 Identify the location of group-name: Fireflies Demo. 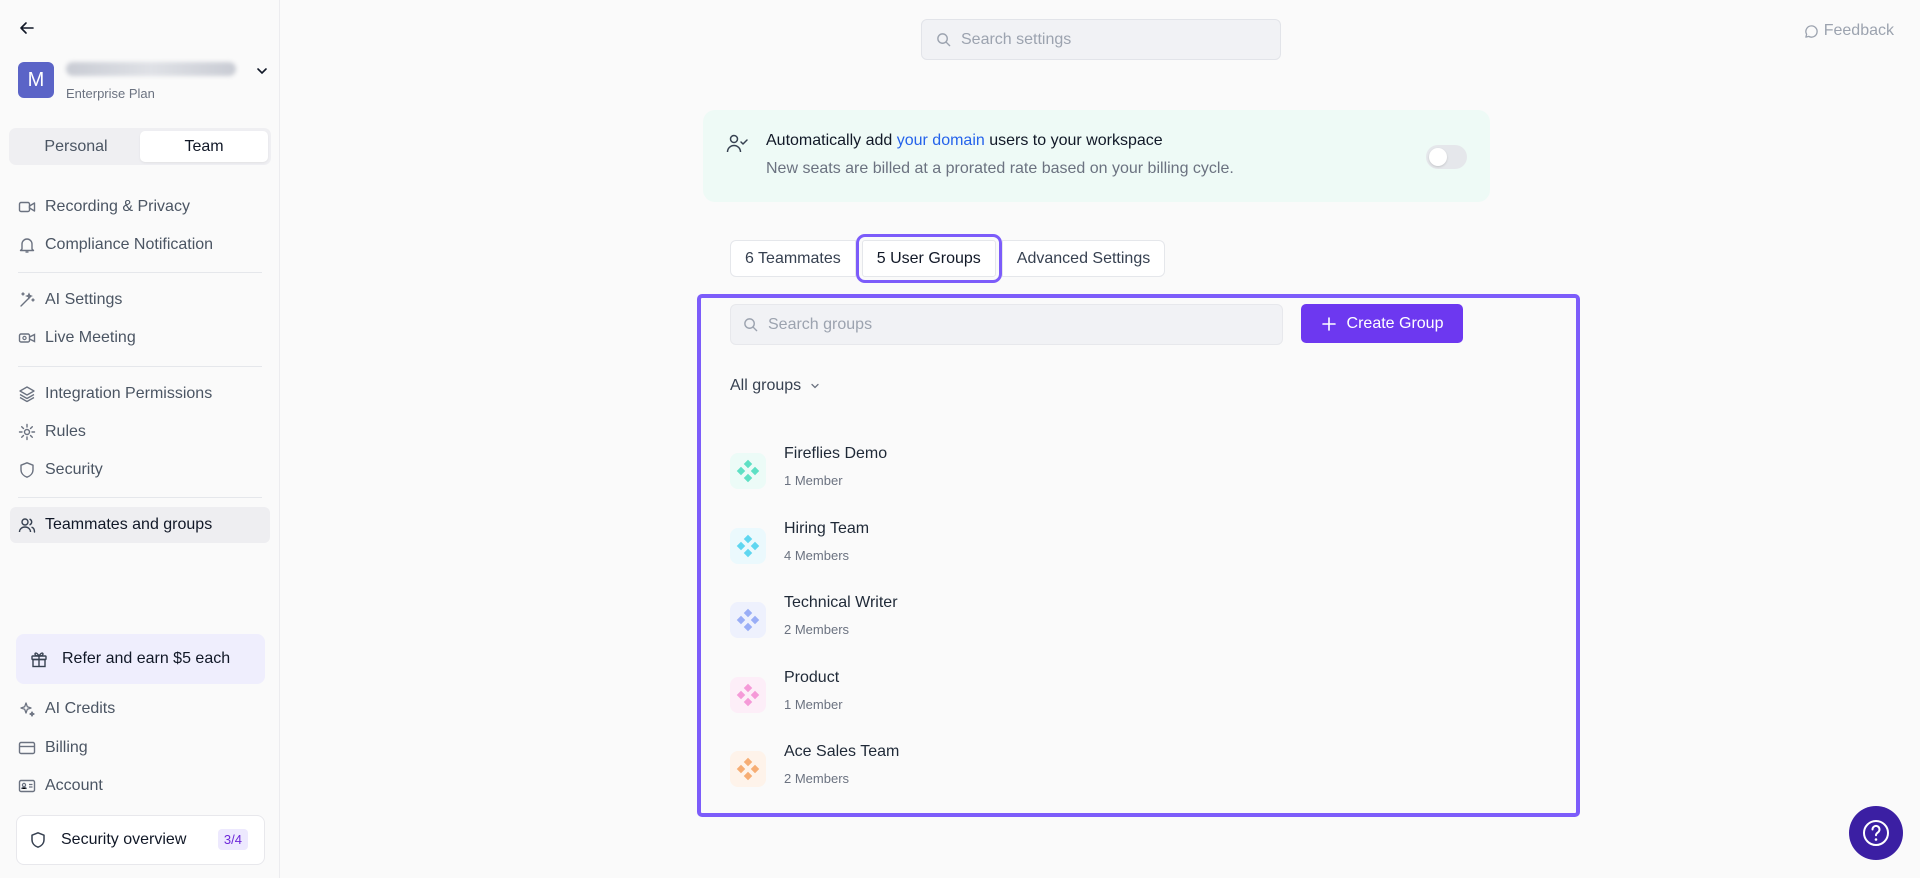
(835, 454).